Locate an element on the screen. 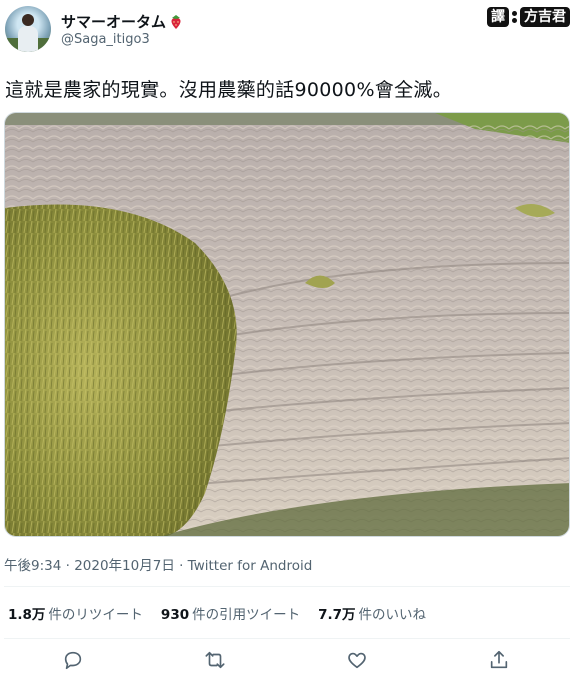 Image resolution: width=573 pixels, height=679 pixels. share-button is located at coordinates (500, 661).